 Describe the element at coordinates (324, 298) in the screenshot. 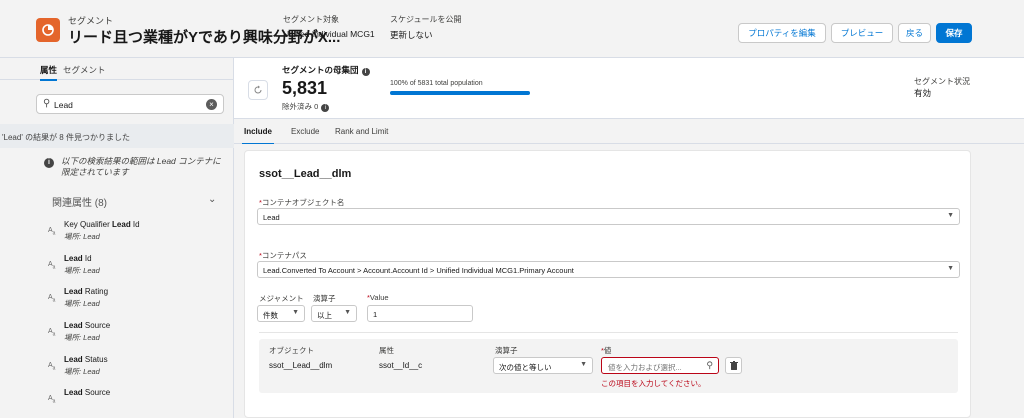

I see `operator-label: 演算子` at that location.